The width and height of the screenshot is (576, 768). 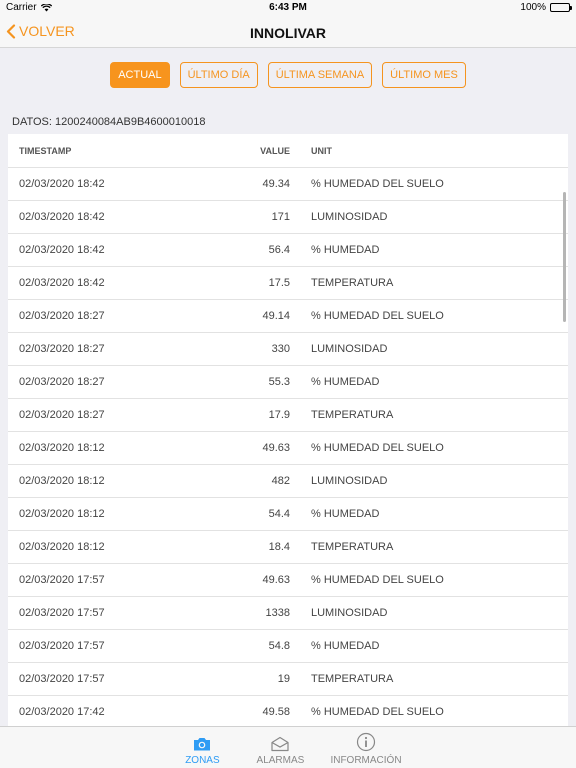 I want to click on table-row: 02/03/2020 18:12 482 LUMINOSIDAD, so click(x=288, y=481).